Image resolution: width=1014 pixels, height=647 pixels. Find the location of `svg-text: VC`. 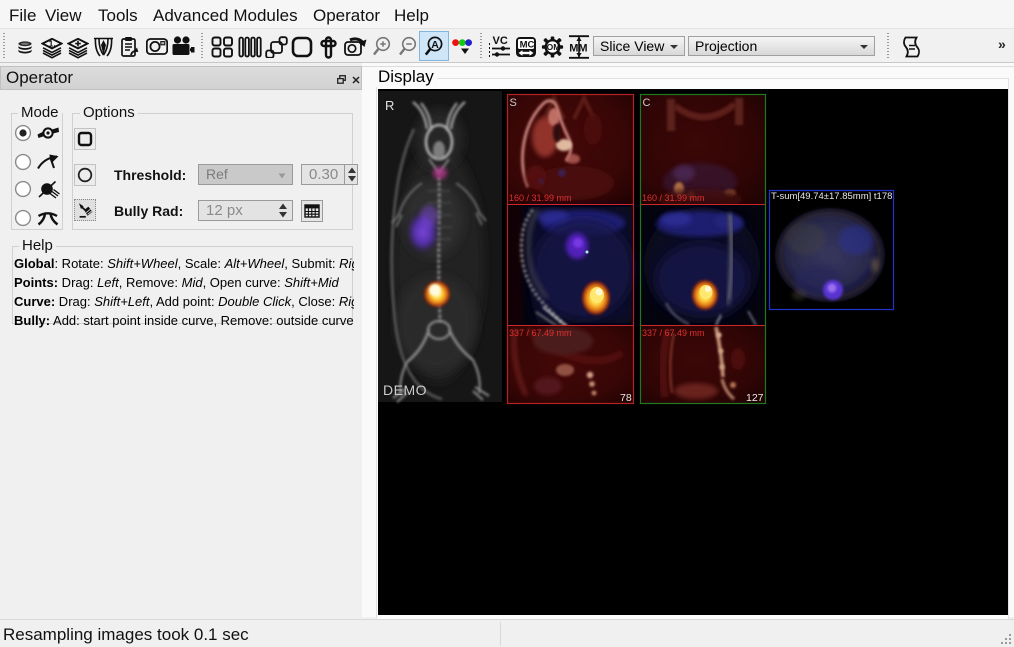

svg-text: VC is located at coordinates (500, 41).